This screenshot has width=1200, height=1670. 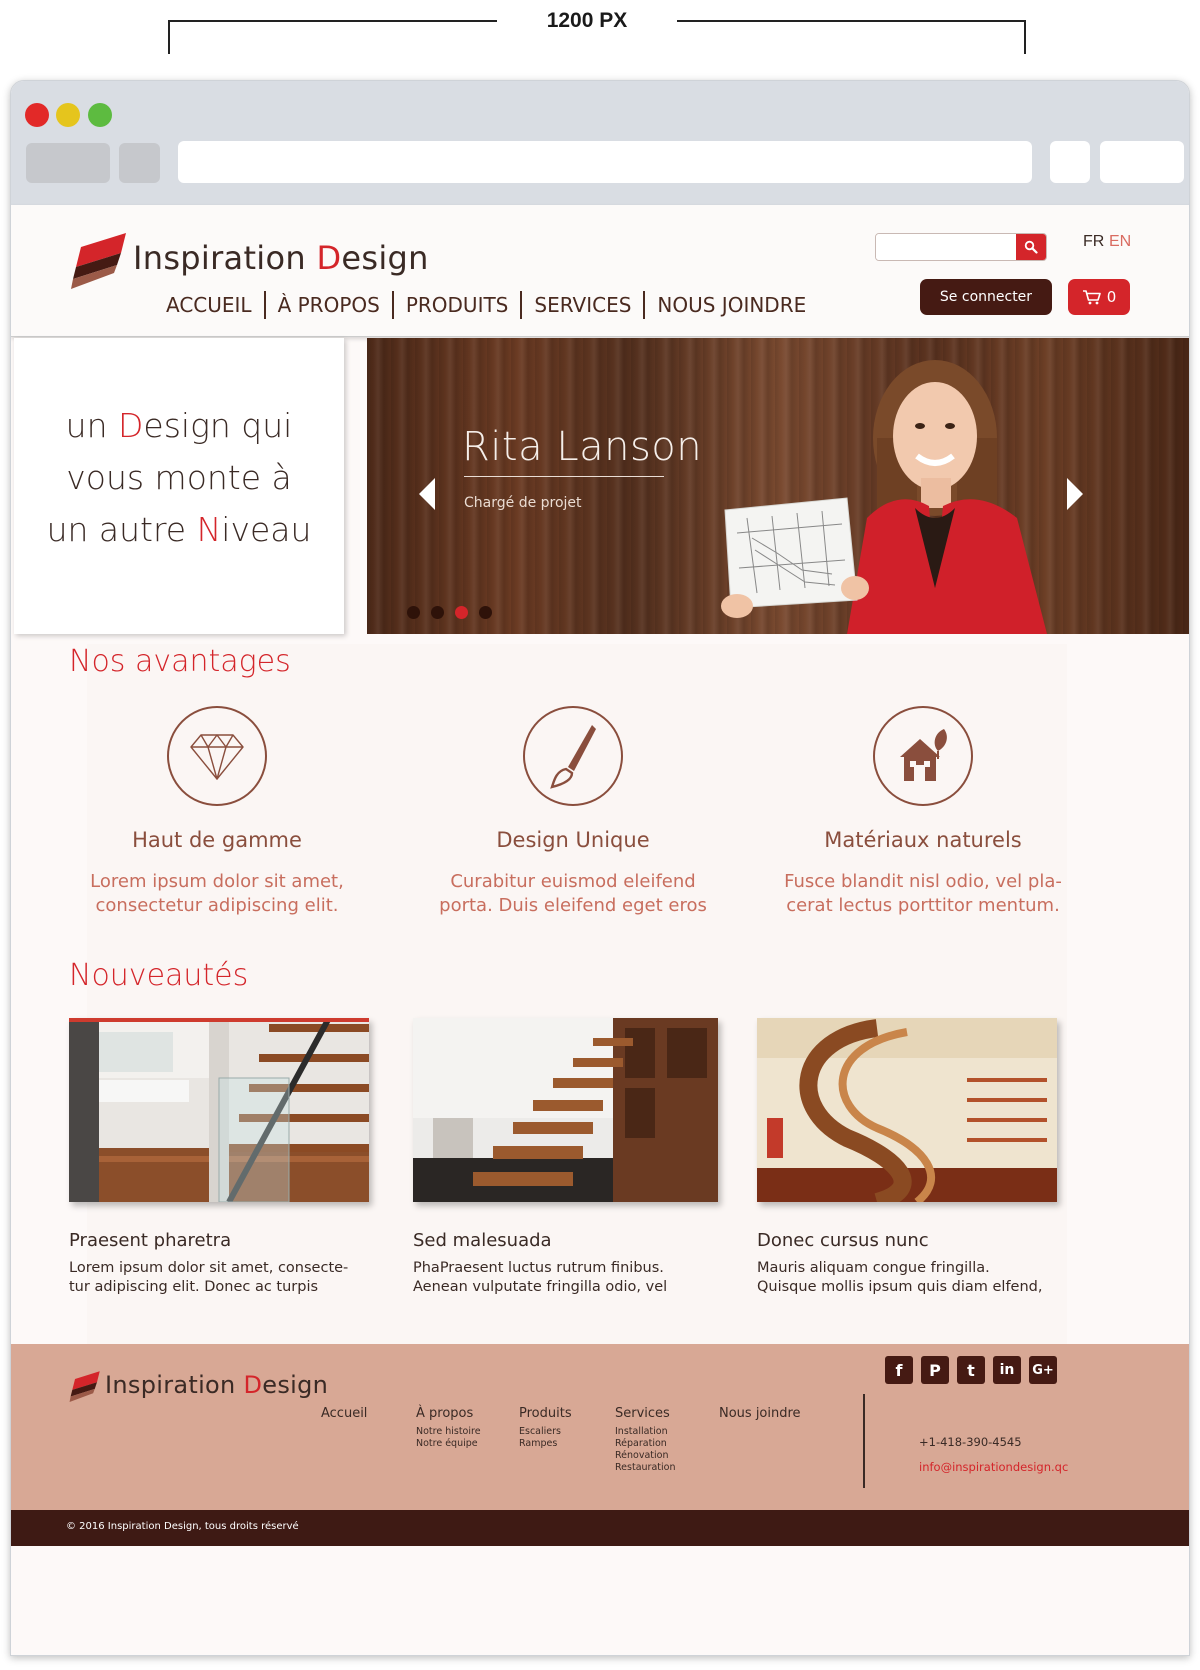 I want to click on footer-col-a-propos: À propos Notre histoire Notre équipe, so click(x=448, y=1428).